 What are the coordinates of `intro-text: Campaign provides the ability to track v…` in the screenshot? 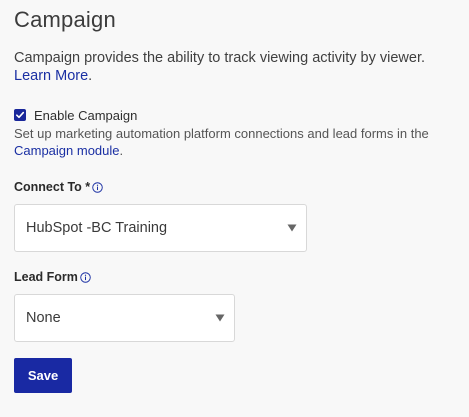 It's located at (220, 58).